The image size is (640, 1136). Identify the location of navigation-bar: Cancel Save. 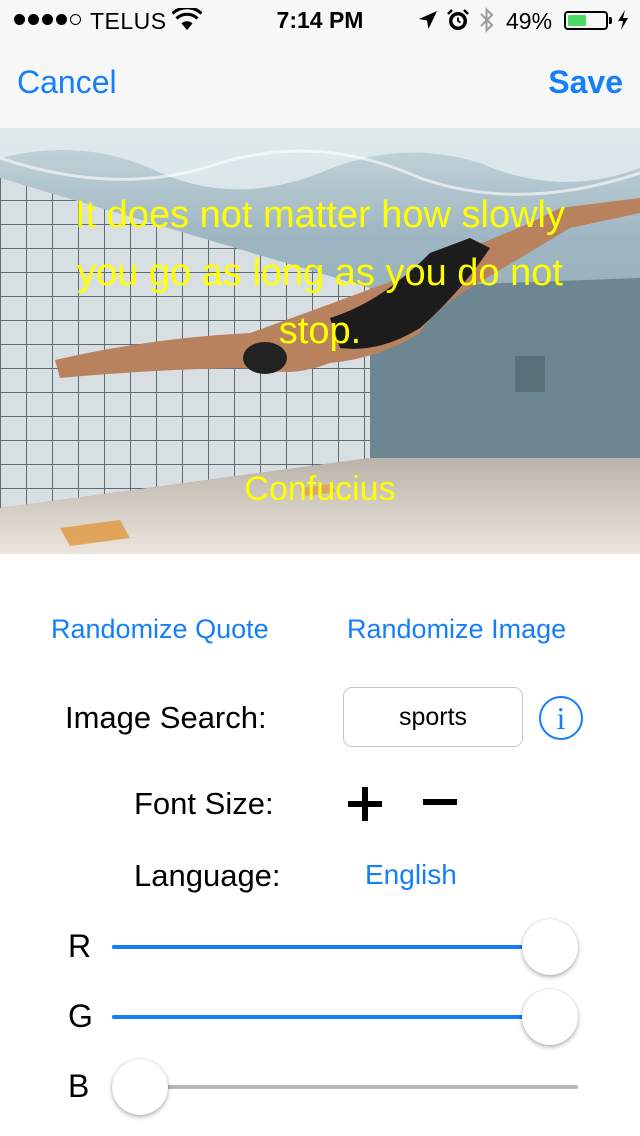
(320, 84).